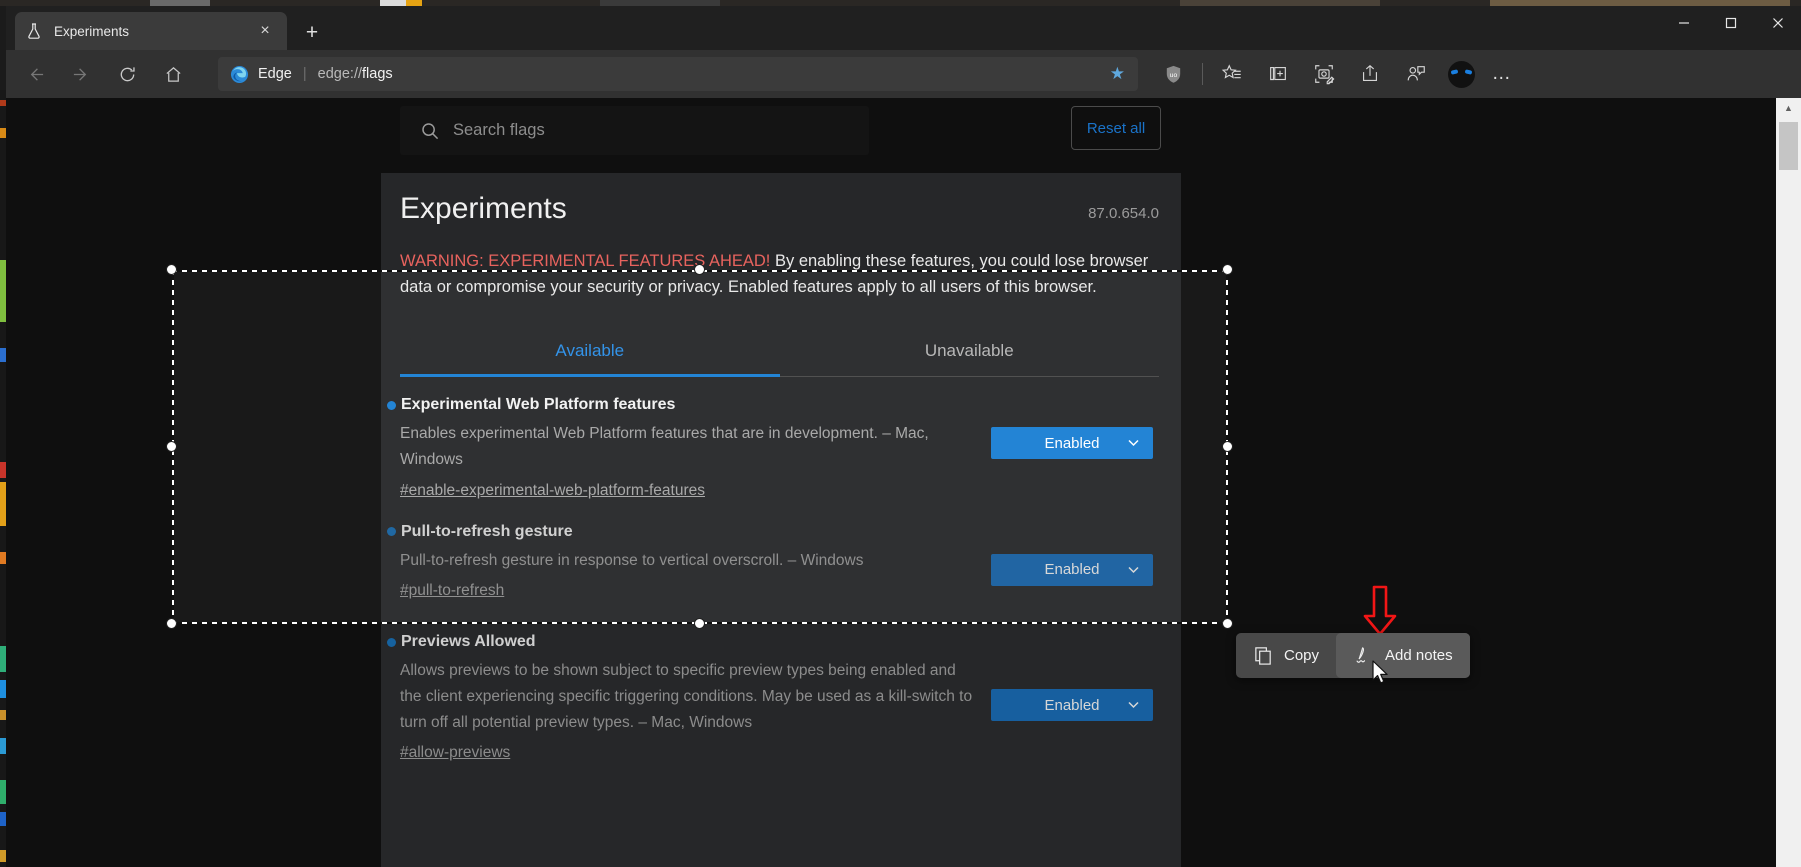 The width and height of the screenshot is (1801, 867). Describe the element at coordinates (1117, 74) in the screenshot. I see `star-icon: ★` at that location.